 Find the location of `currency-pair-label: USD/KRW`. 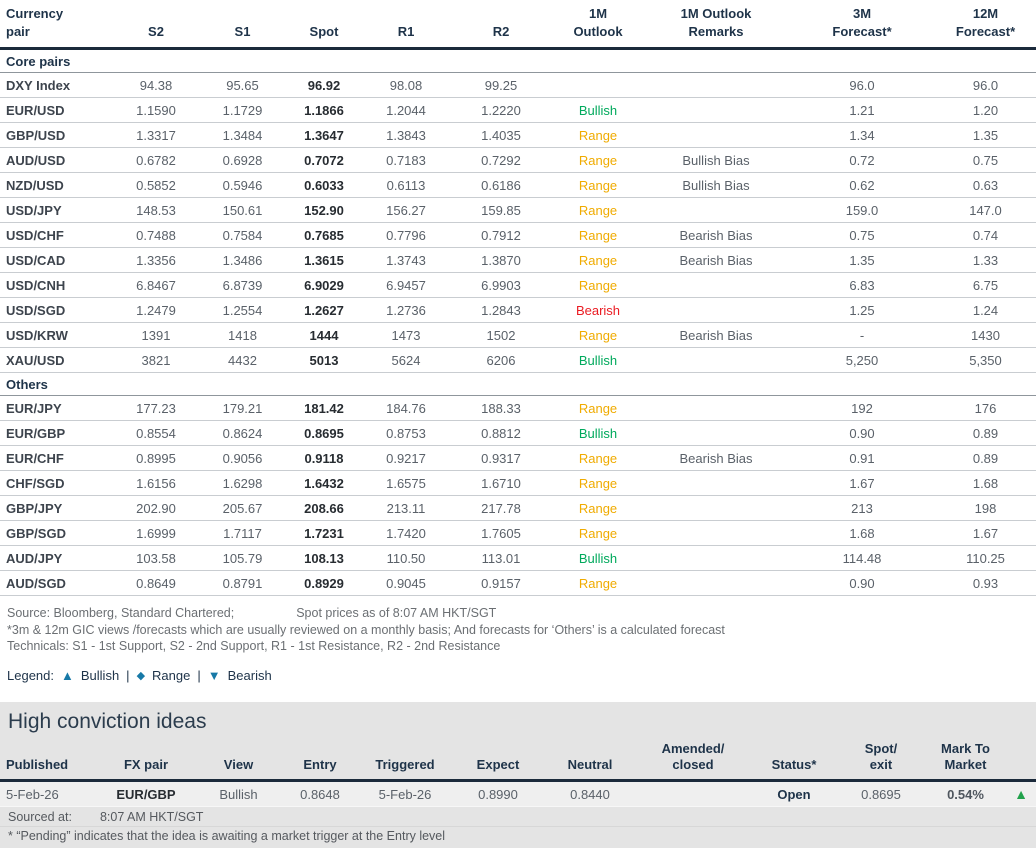

currency-pair-label: USD/KRW is located at coordinates (56, 335).